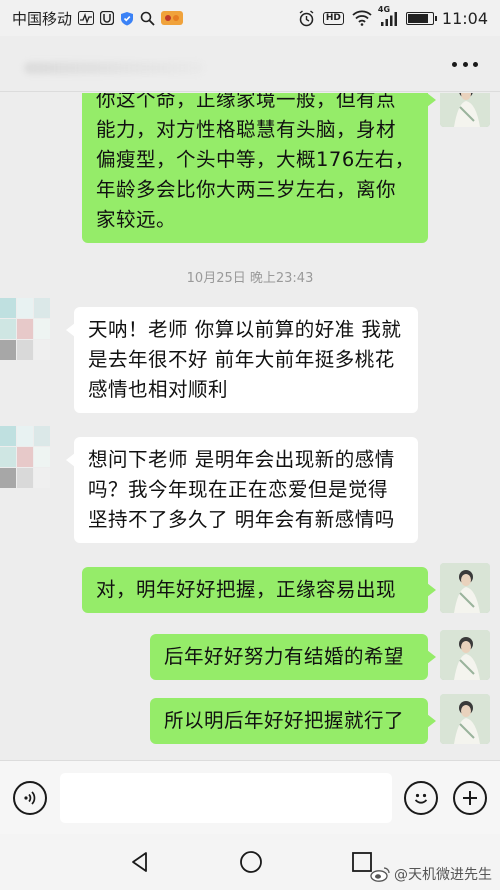  I want to click on message-line: 是去年很不好 前年大前年挺多桃花, so click(241, 359).